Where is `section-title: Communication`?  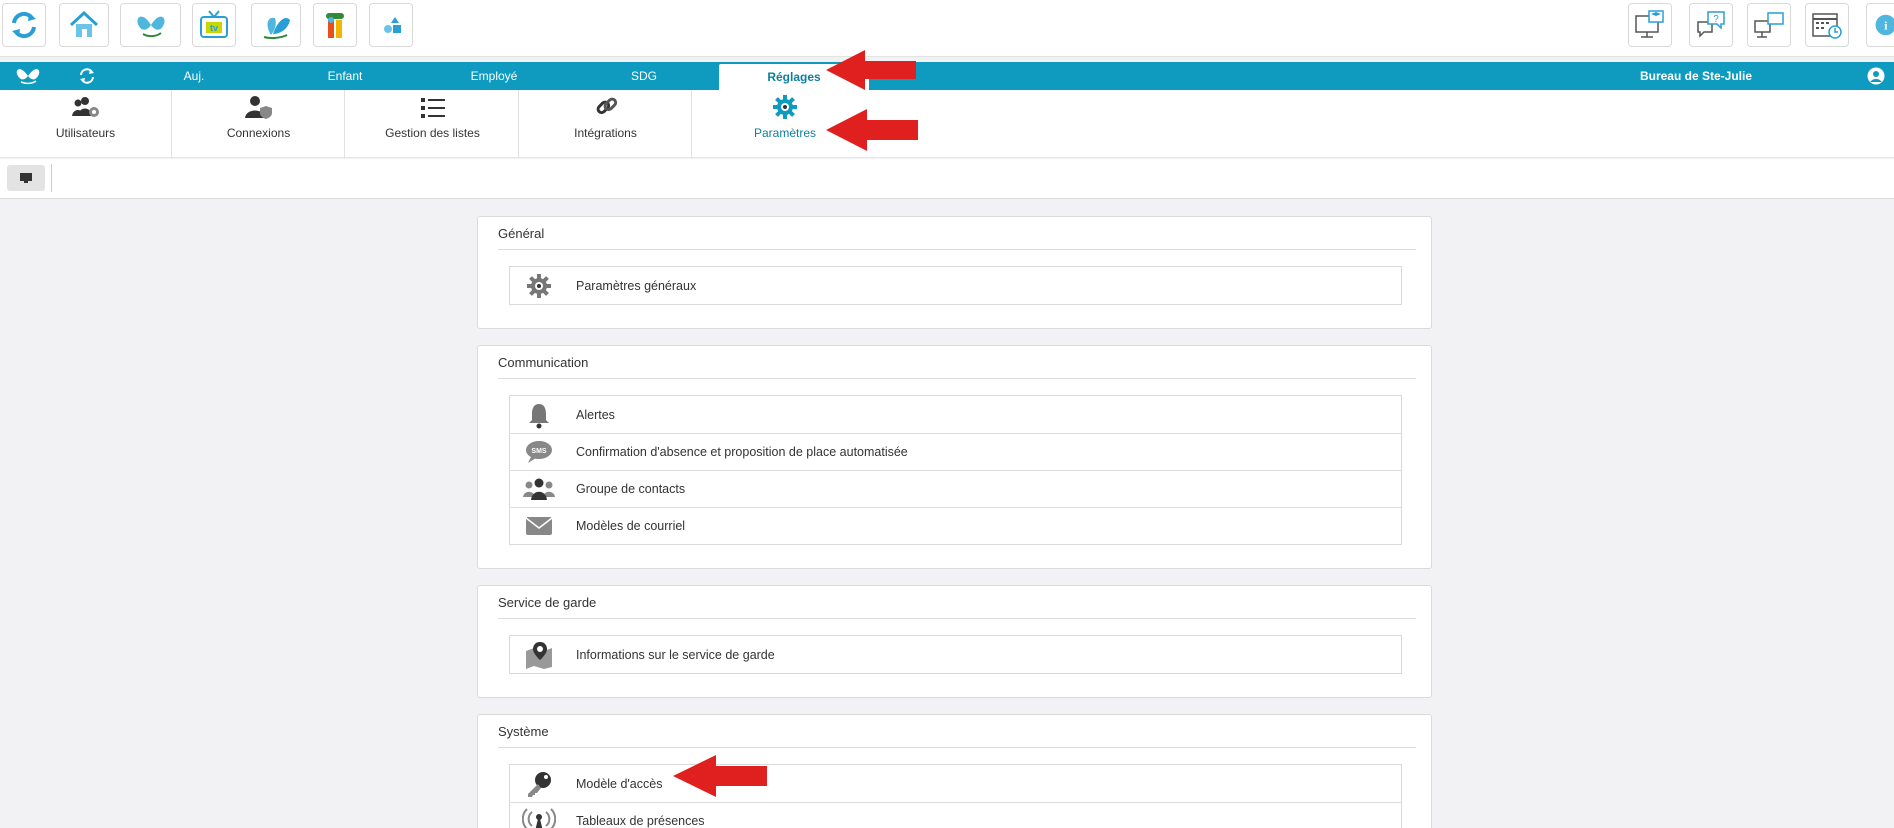
section-title: Communication is located at coordinates (543, 362).